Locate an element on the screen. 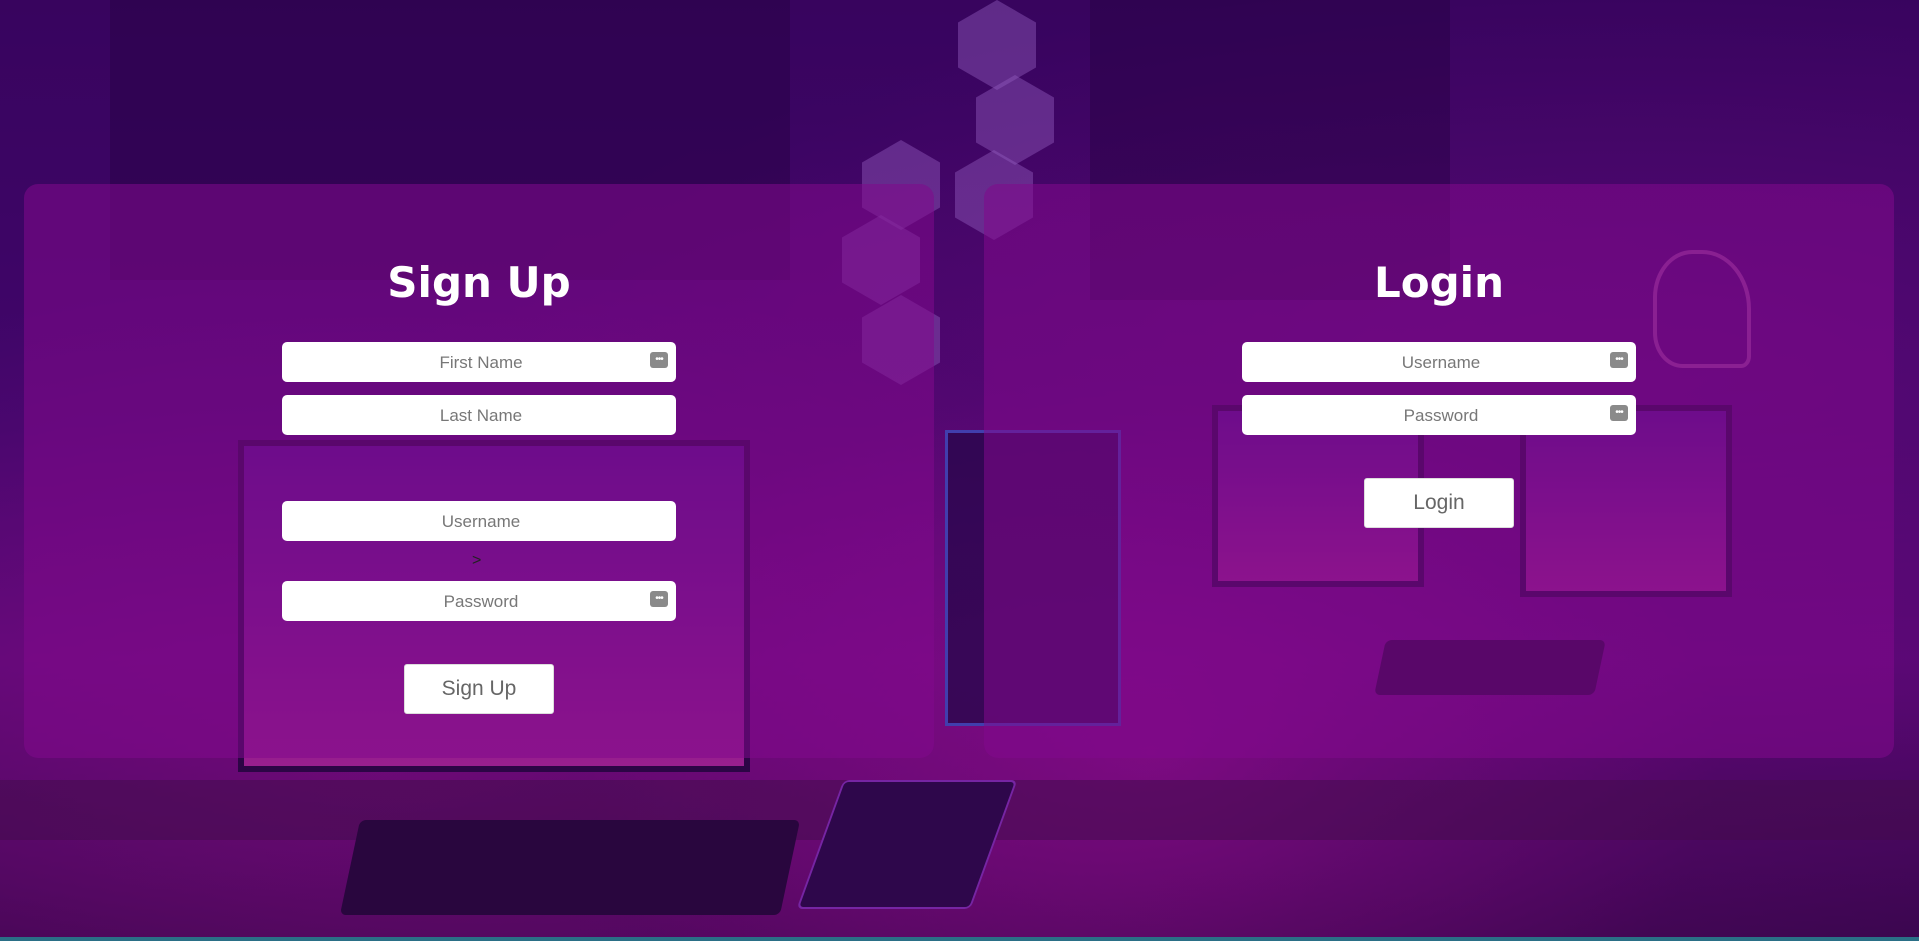  login-username-input is located at coordinates (1441, 363).